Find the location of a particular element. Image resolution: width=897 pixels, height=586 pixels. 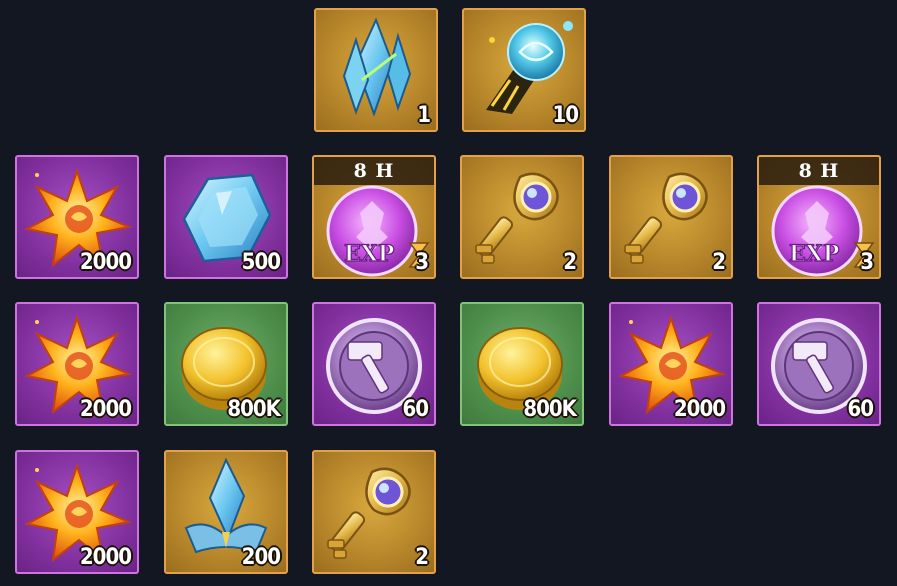

item-quantity: 10 is located at coordinates (565, 115).